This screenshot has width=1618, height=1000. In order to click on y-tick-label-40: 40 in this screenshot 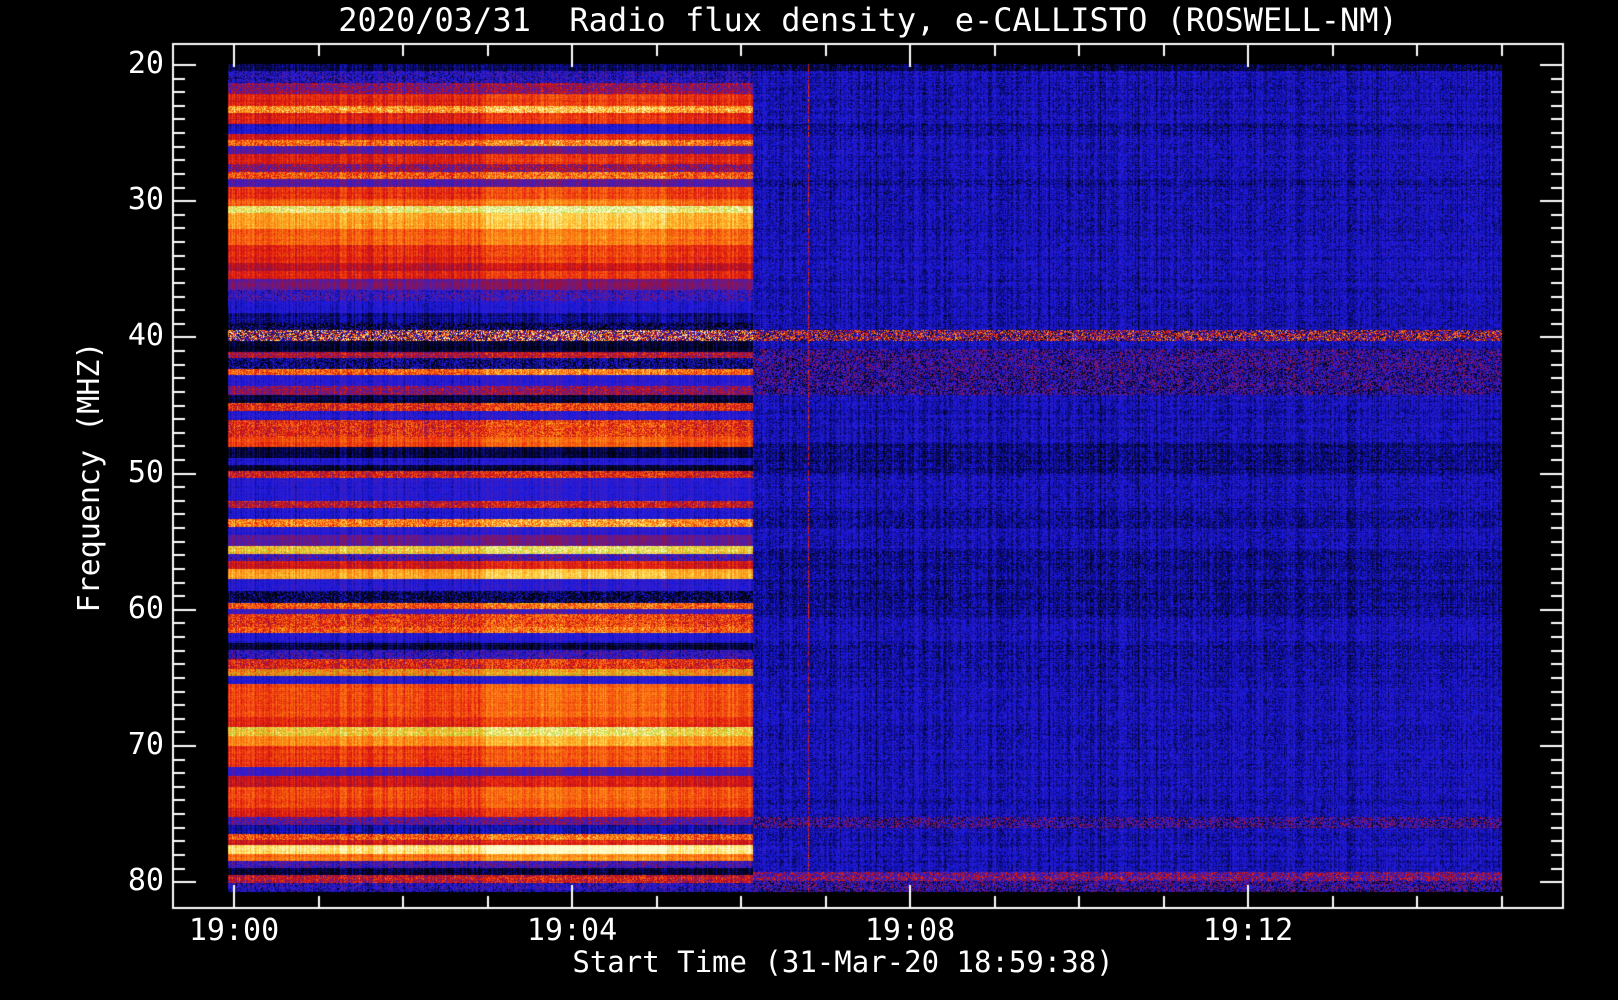, I will do `click(145, 336)`.